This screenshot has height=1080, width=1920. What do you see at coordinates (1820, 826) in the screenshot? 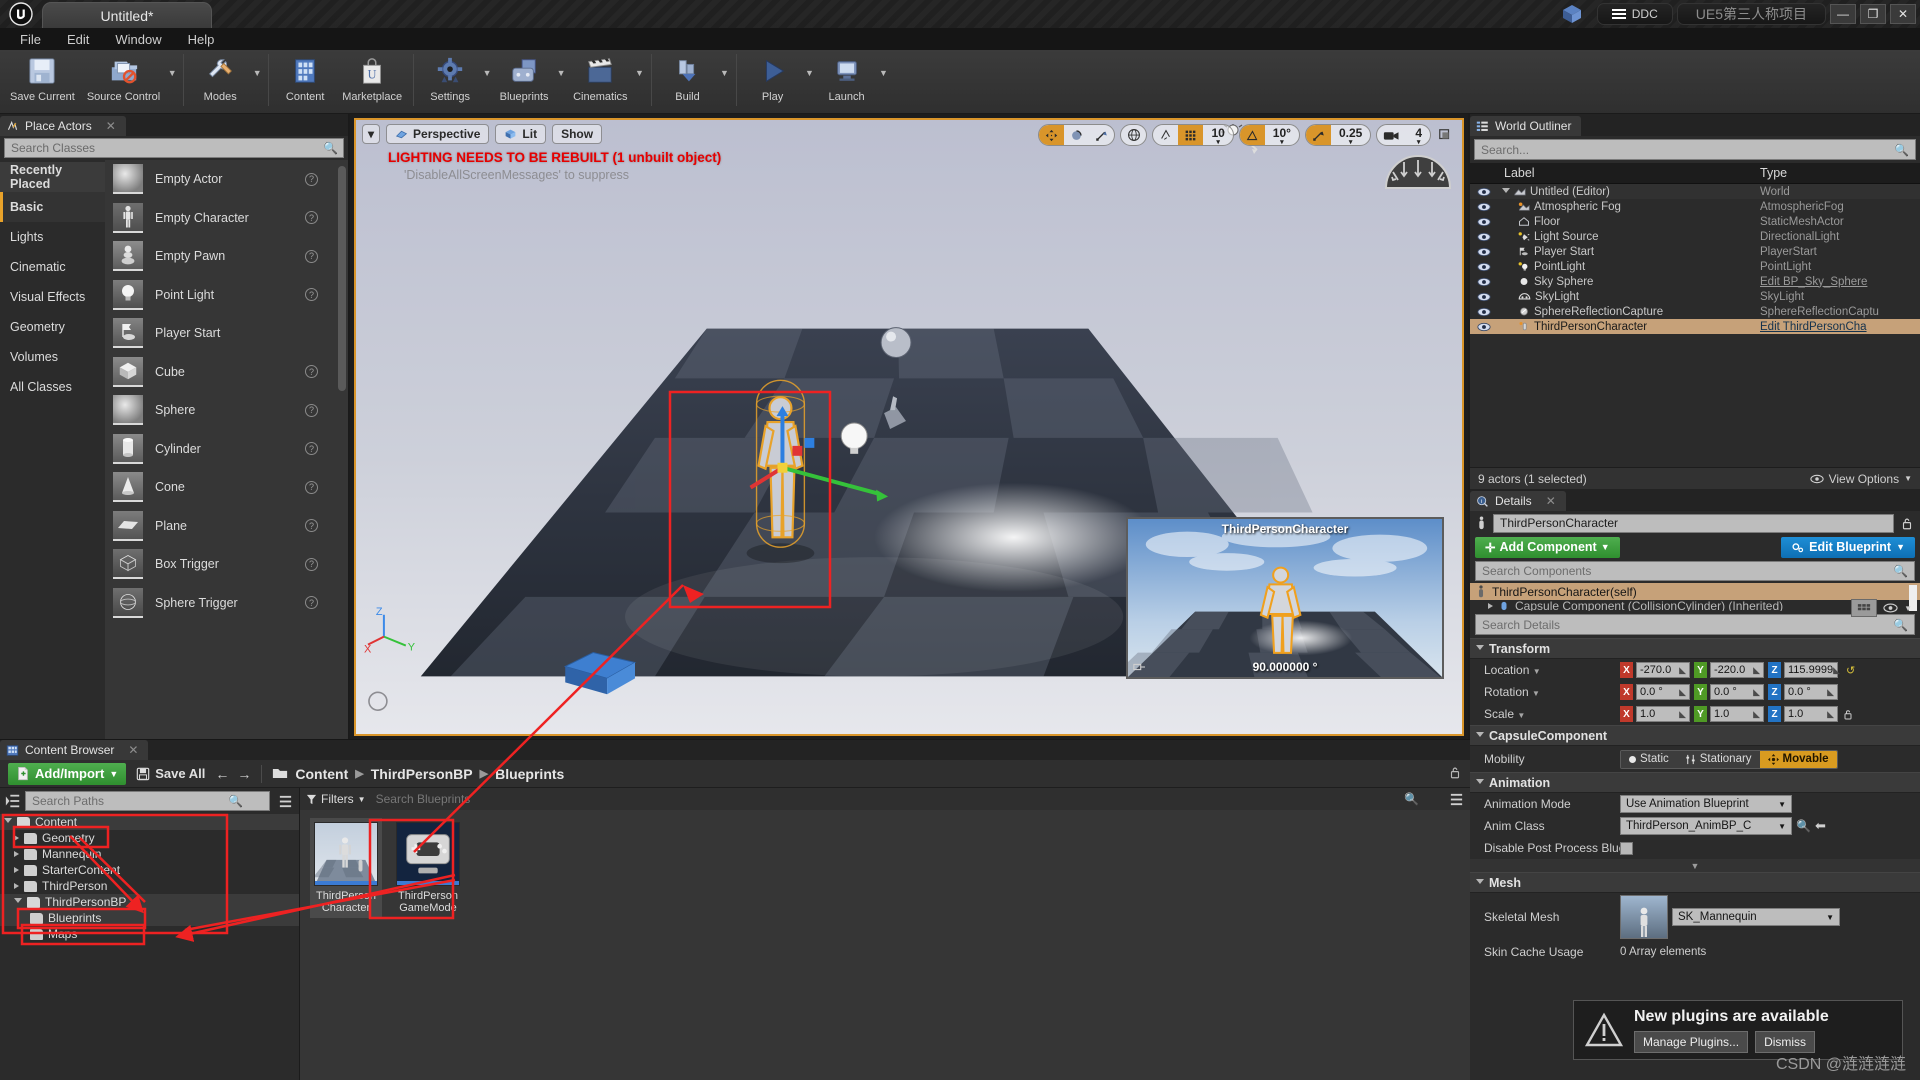
I see `use-selected-asset-icon: ⬅` at bounding box center [1820, 826].